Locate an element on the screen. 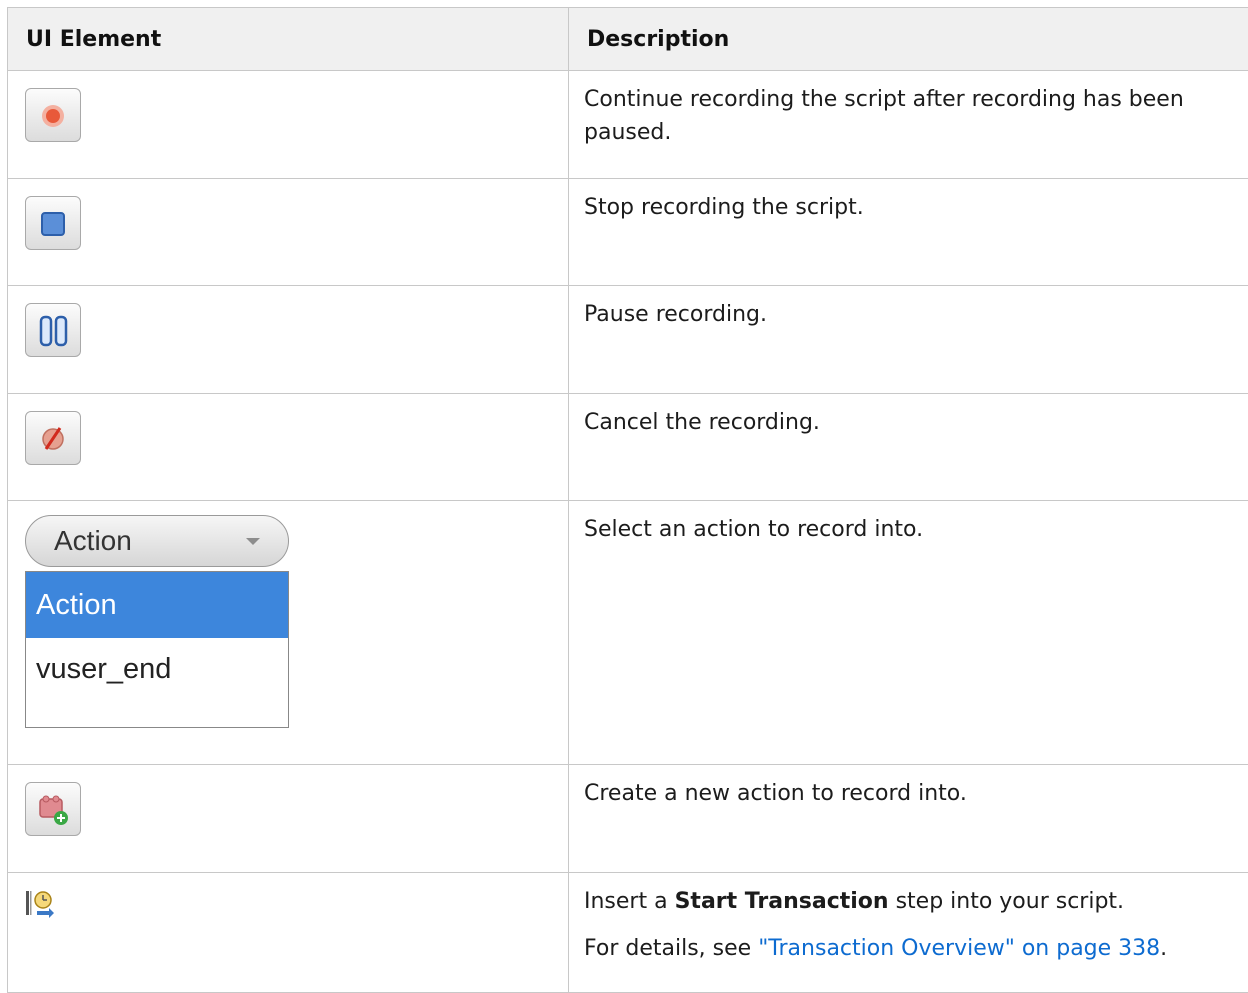 The image size is (1248, 993). start-transaction-term: Start Transaction is located at coordinates (782, 901).